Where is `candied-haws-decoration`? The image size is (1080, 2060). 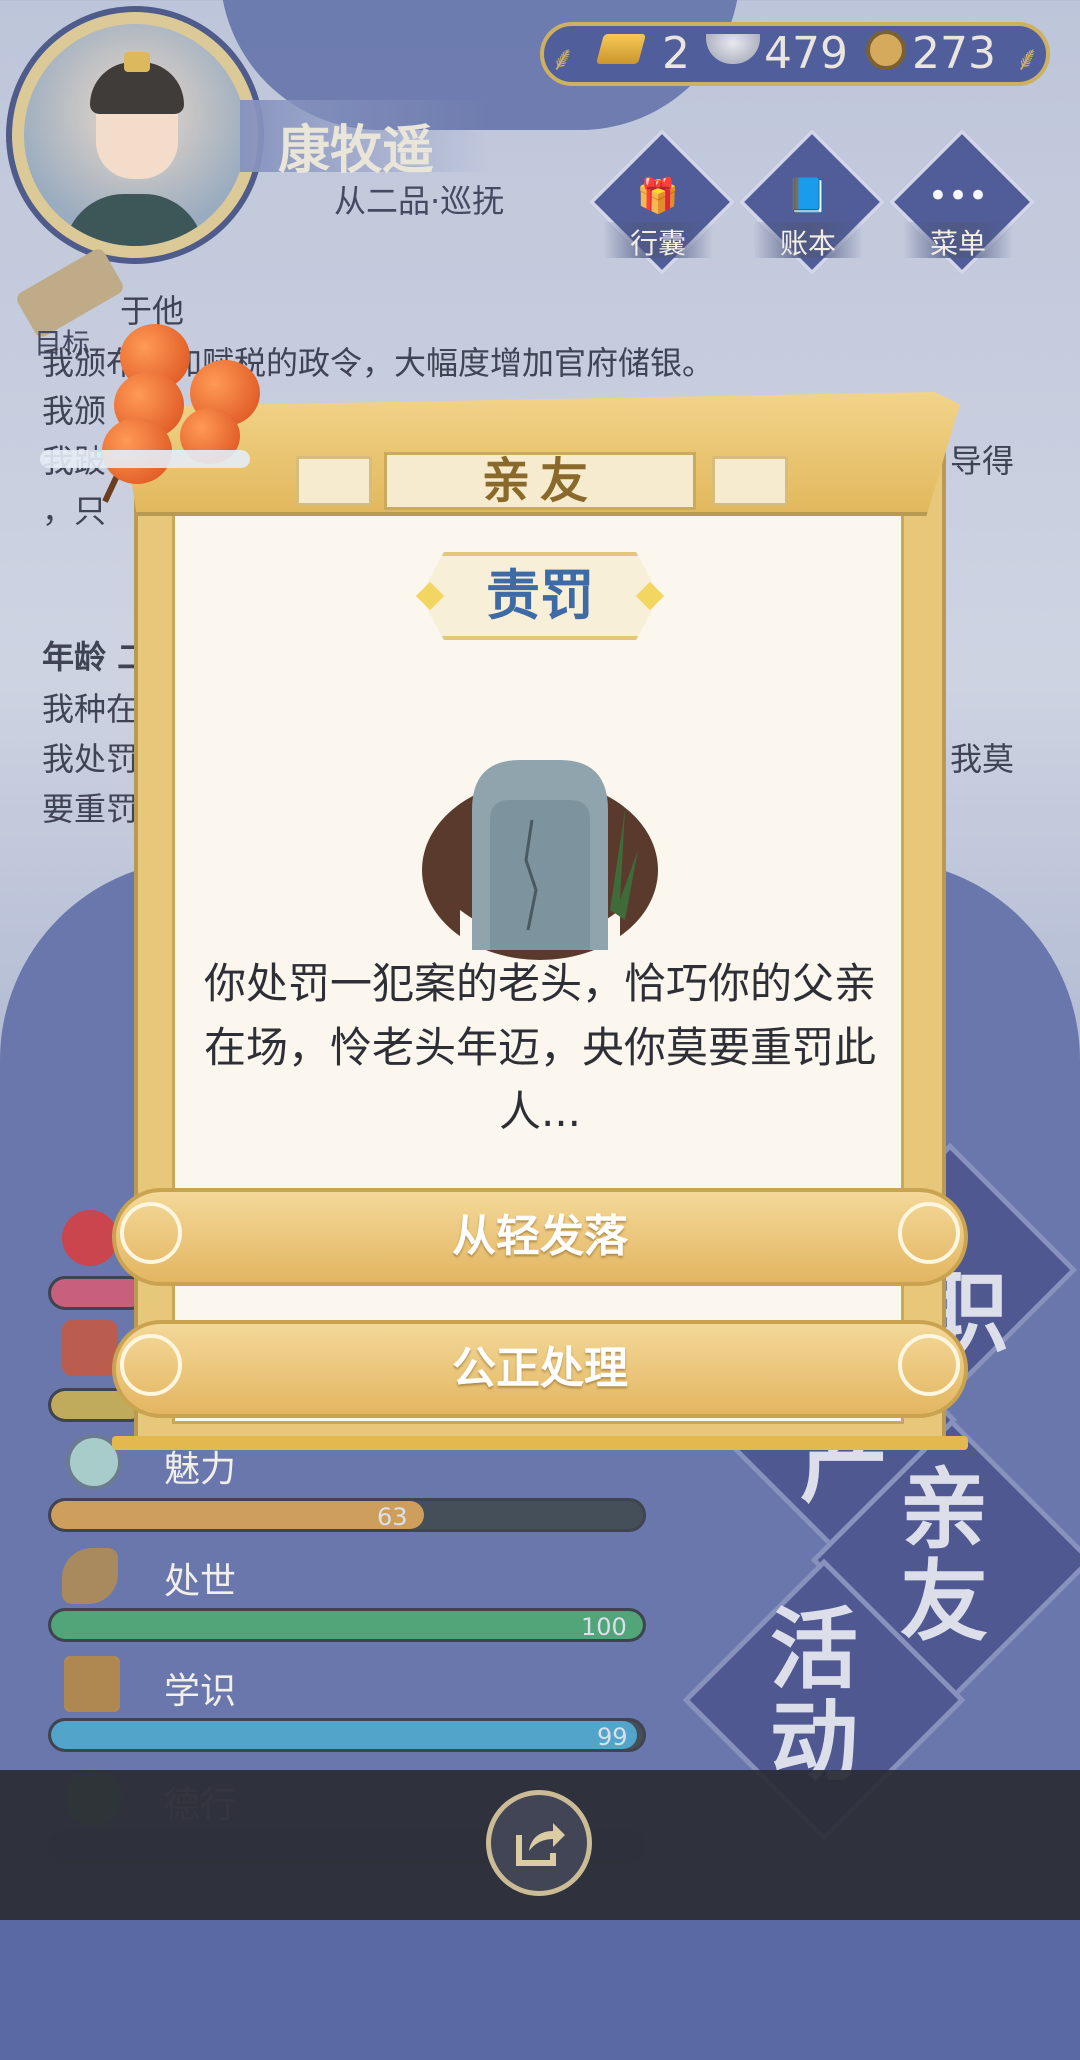
candied-haws-decoration is located at coordinates (160, 420).